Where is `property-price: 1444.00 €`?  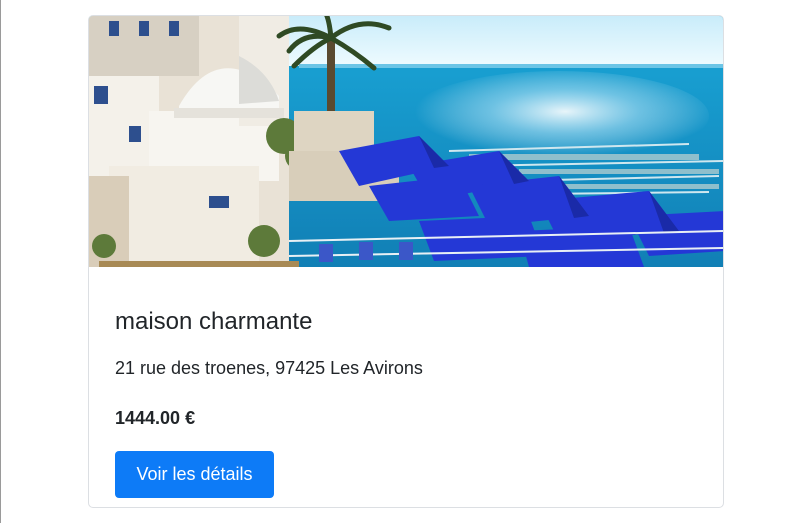 property-price: 1444.00 € is located at coordinates (155, 418).